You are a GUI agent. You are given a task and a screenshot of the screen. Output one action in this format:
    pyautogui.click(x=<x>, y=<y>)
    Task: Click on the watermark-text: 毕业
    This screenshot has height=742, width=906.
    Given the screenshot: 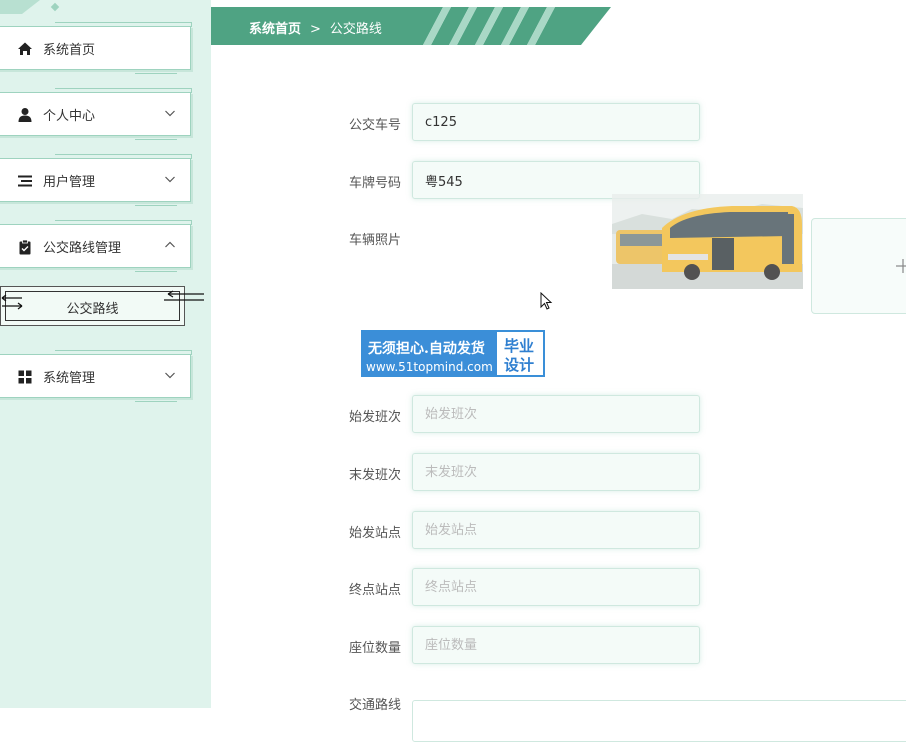 What is the action you would take?
    pyautogui.click(x=519, y=346)
    